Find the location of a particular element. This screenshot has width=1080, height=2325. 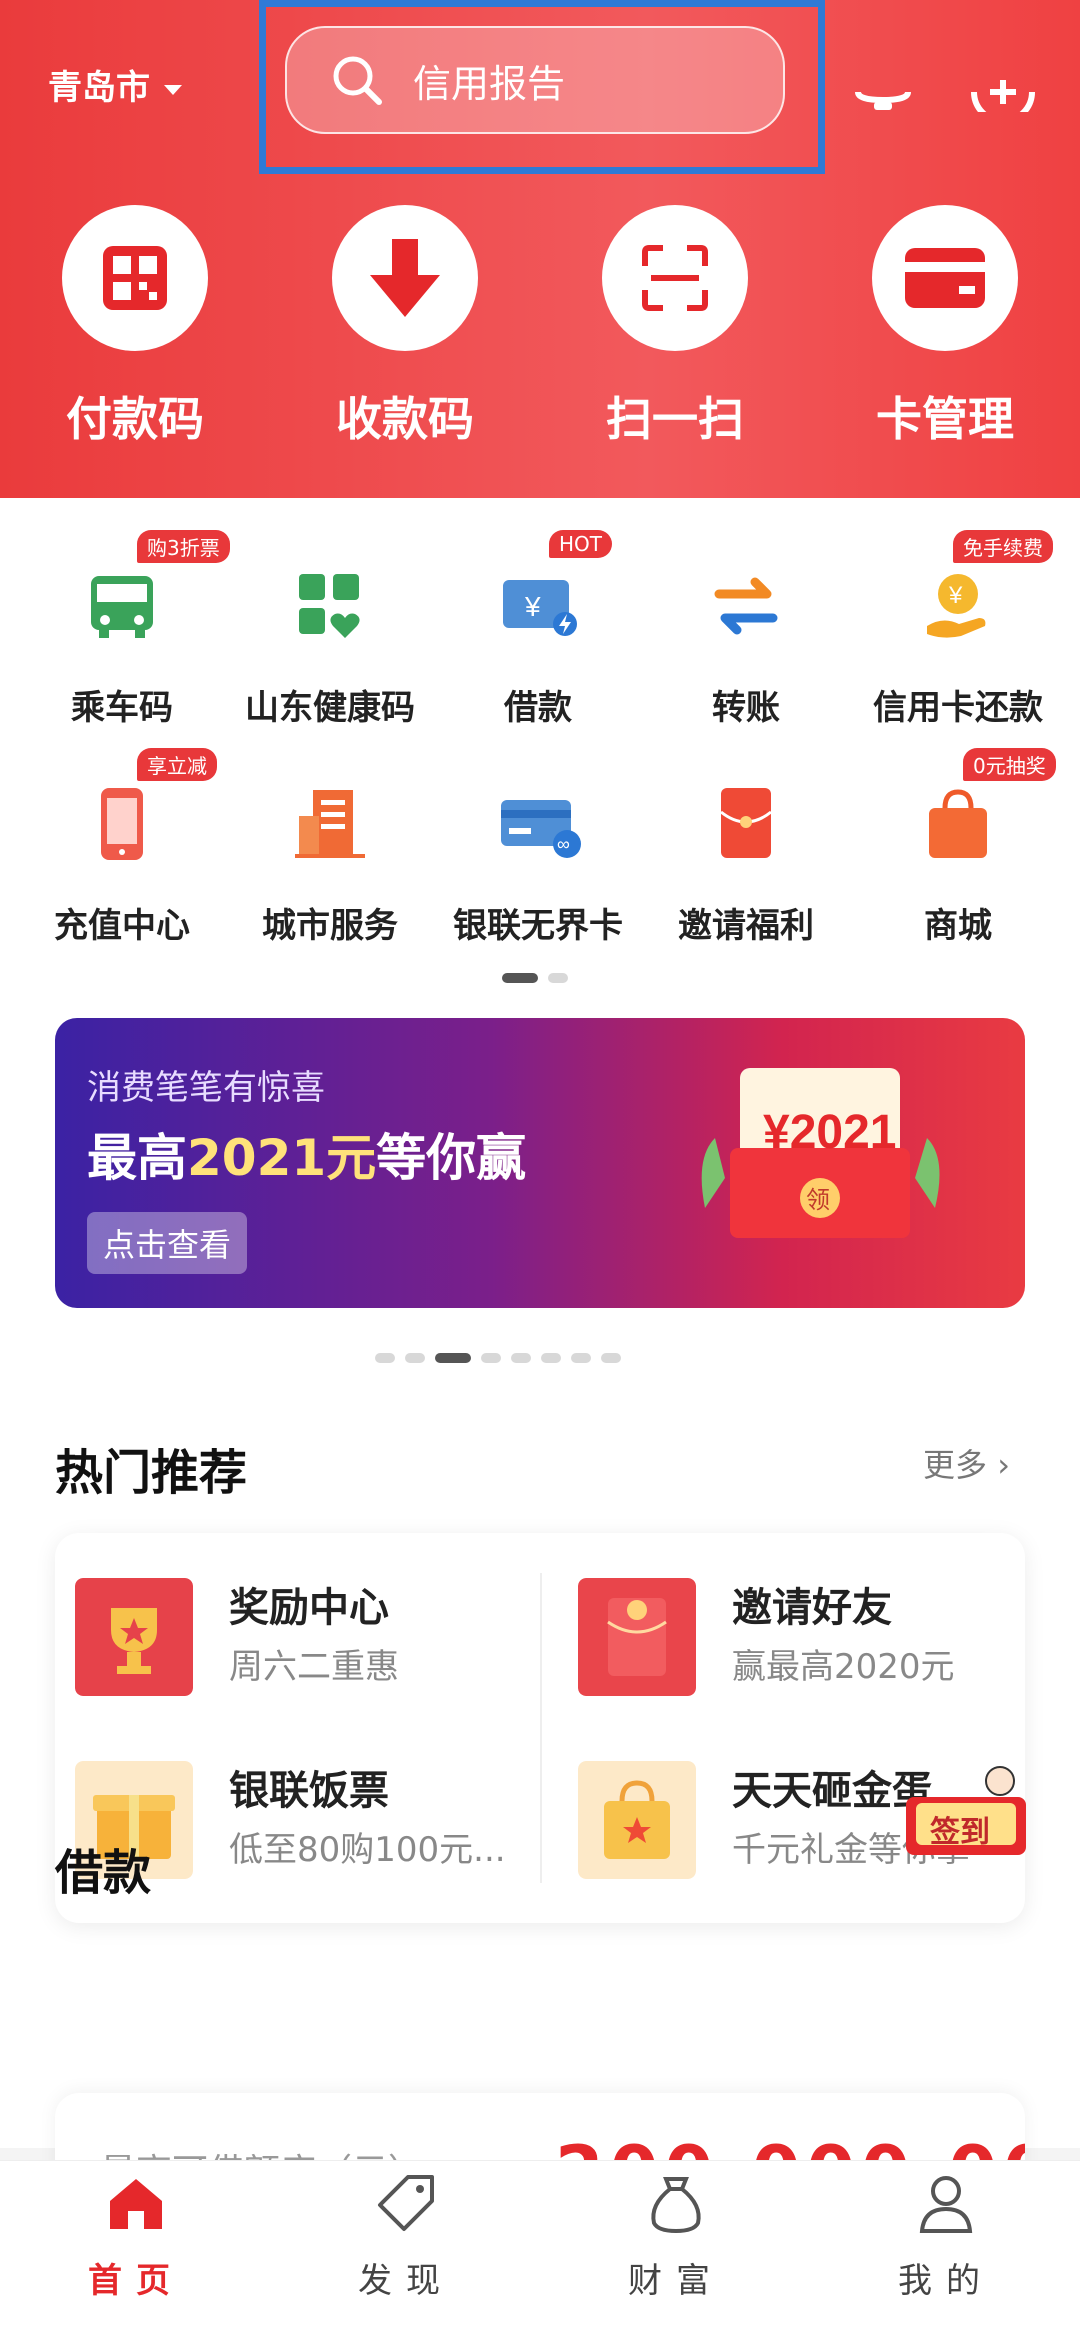

banner-title-prefix: 最高 is located at coordinates (137, 1158).